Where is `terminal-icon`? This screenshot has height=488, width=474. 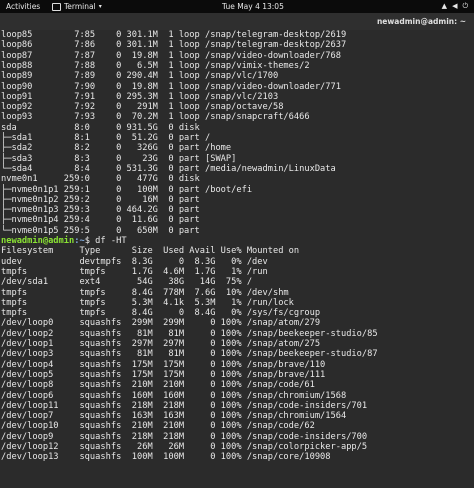 terminal-icon is located at coordinates (56, 6).